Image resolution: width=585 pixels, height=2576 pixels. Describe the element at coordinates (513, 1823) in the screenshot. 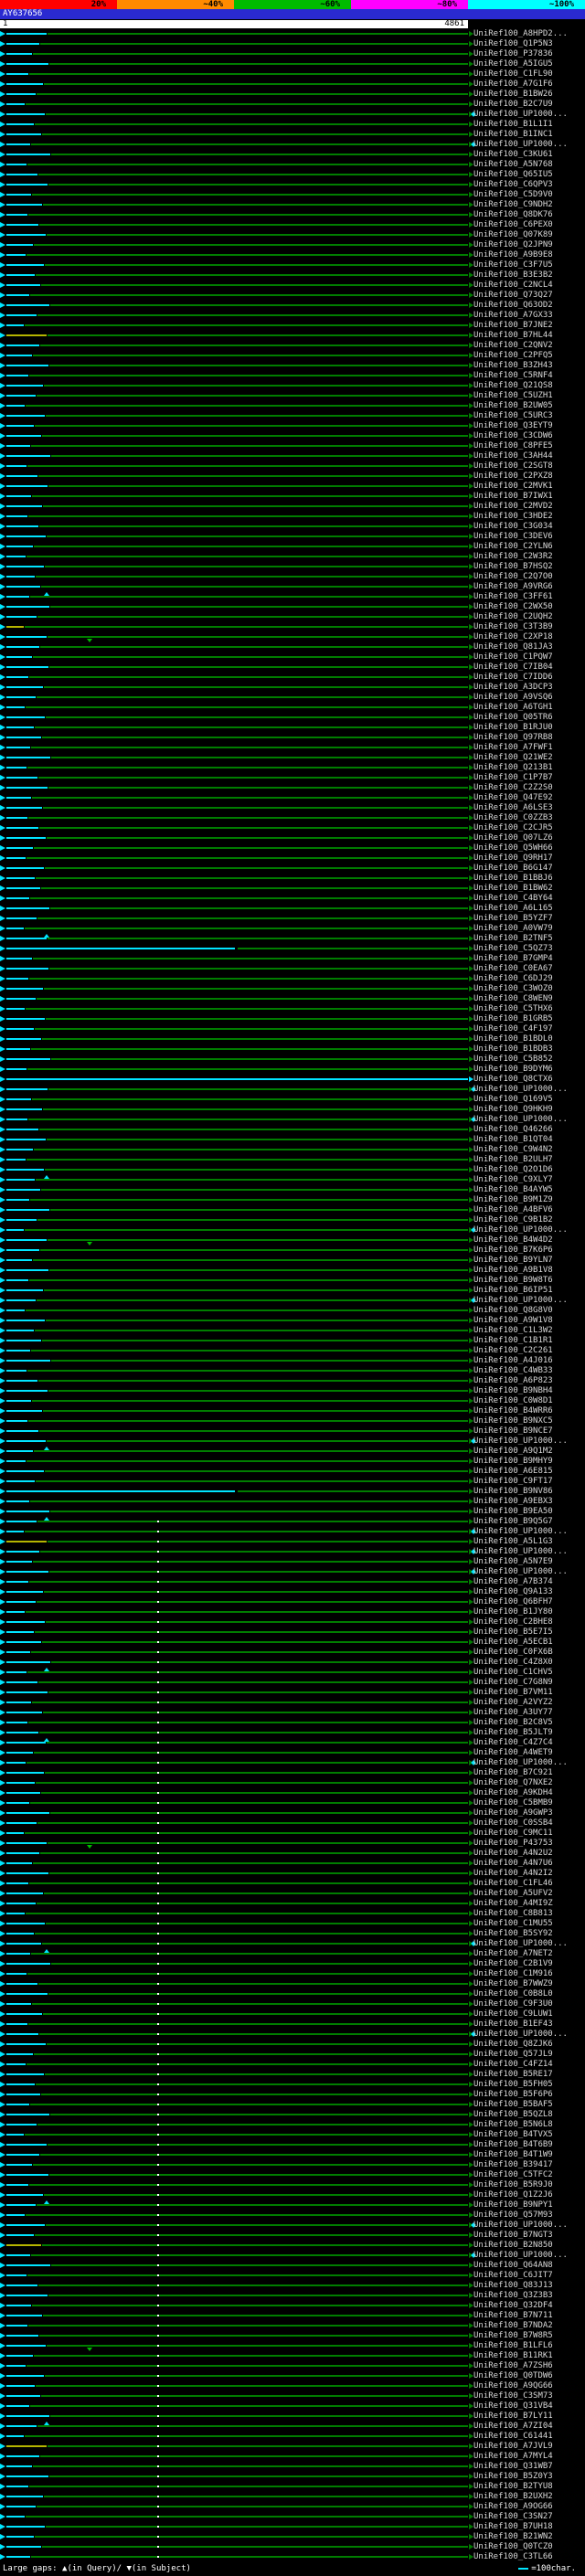

I see `hit-label: UniRef100_C0SSB4` at that location.